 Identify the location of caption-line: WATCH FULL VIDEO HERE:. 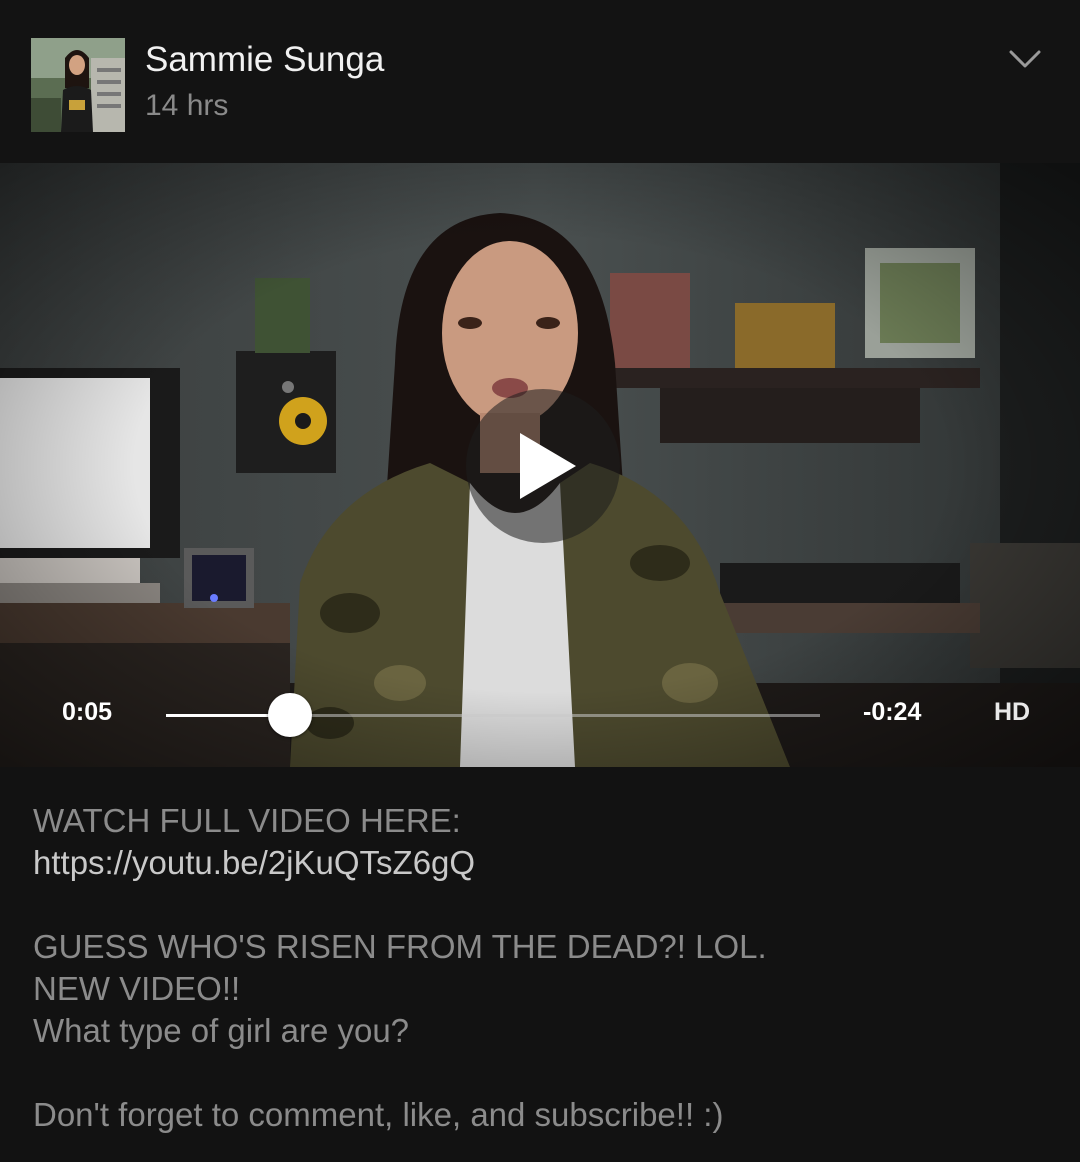
(247, 820).